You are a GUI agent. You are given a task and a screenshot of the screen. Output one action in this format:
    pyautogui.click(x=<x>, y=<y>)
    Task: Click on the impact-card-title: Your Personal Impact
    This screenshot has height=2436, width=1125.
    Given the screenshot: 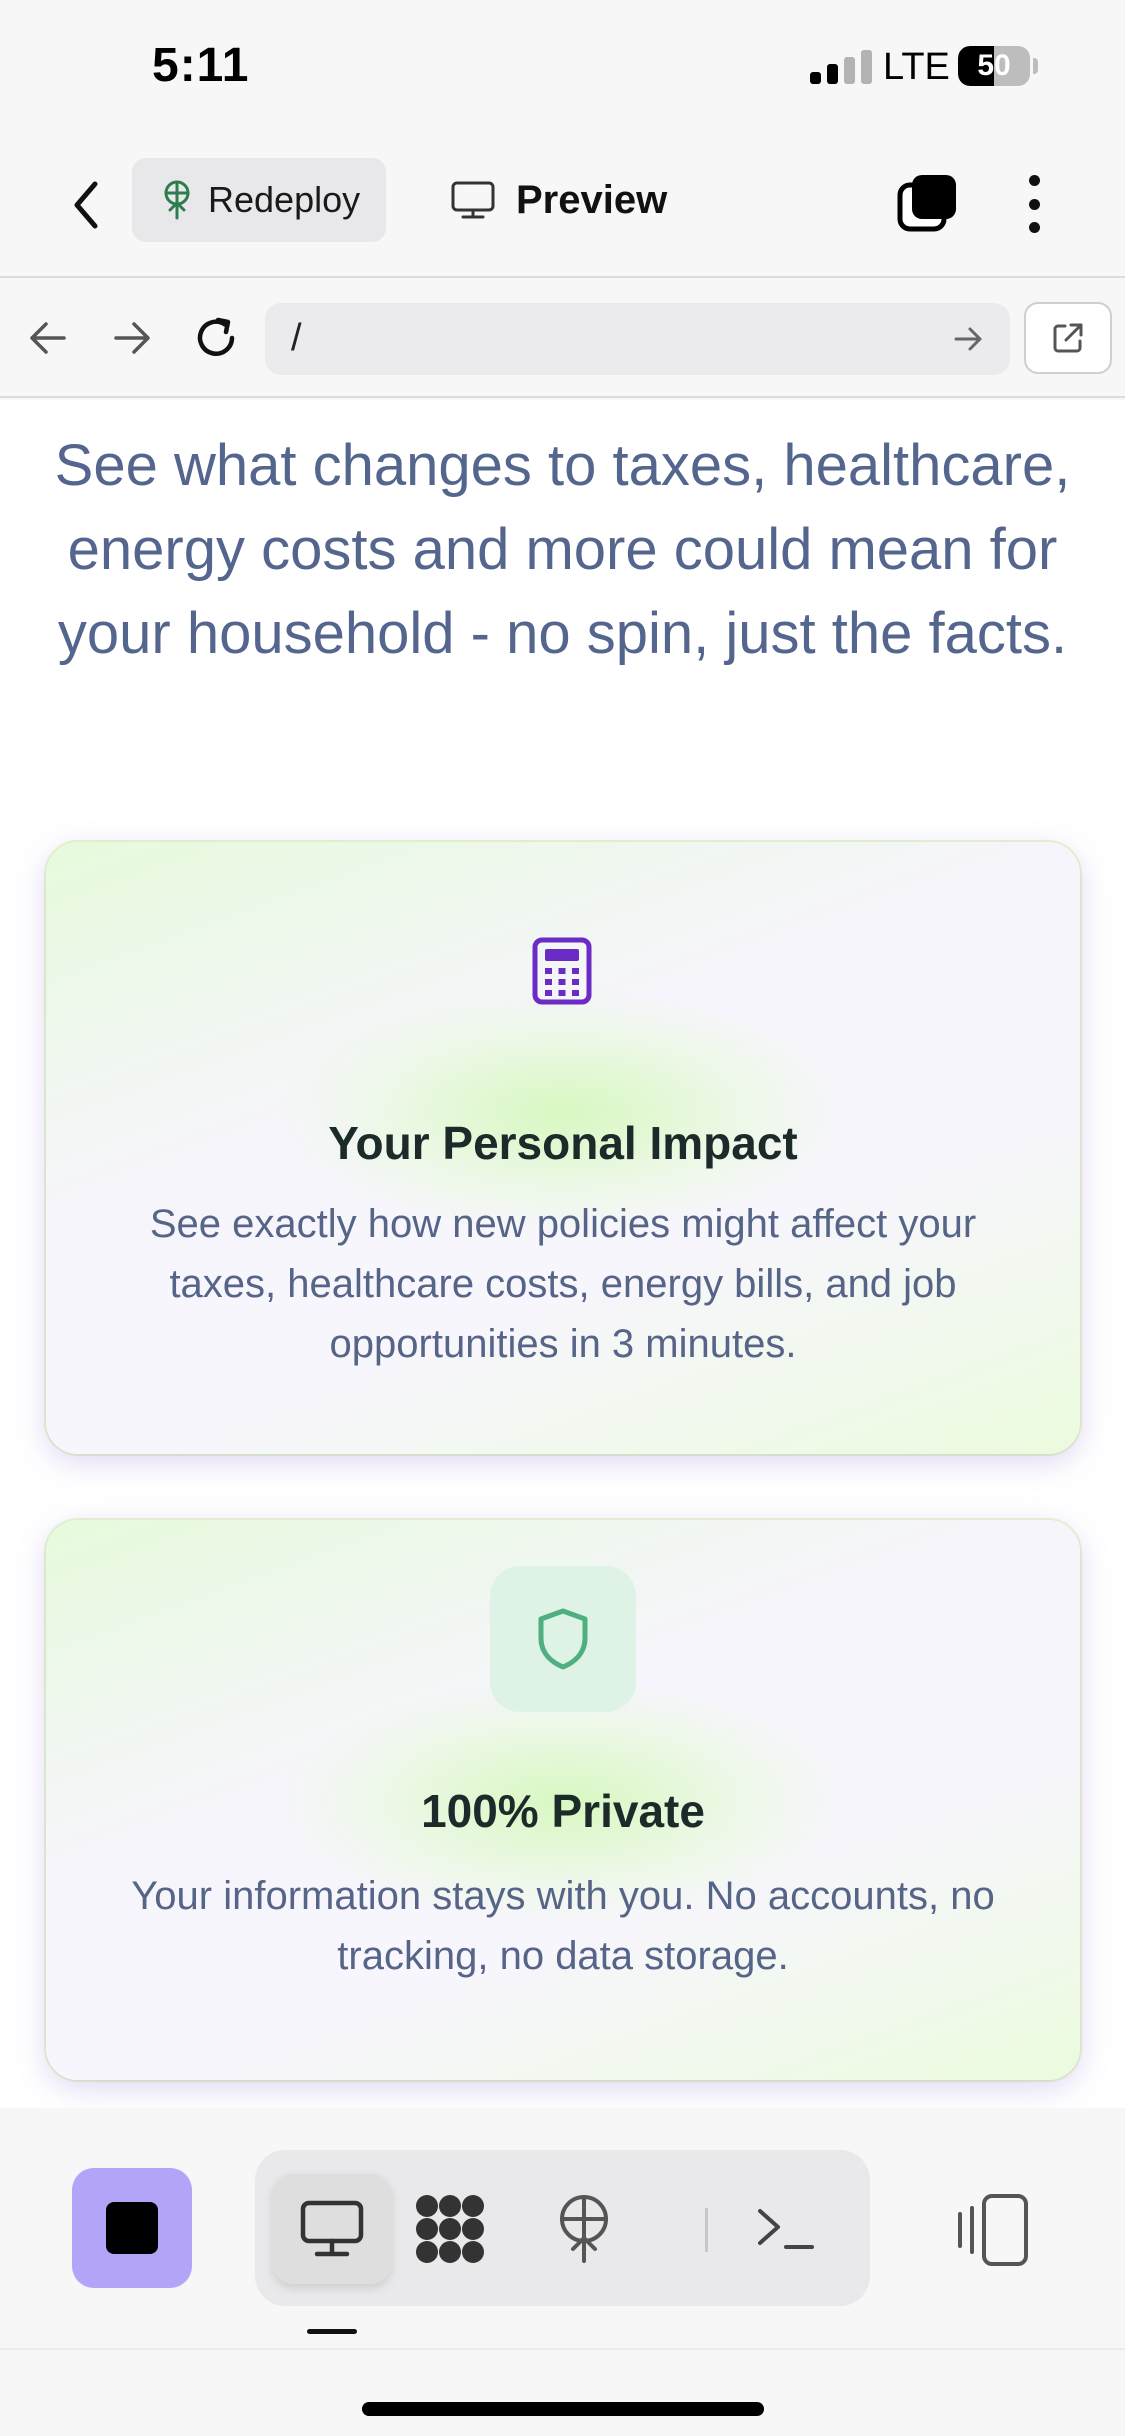 What is the action you would take?
    pyautogui.click(x=563, y=1143)
    